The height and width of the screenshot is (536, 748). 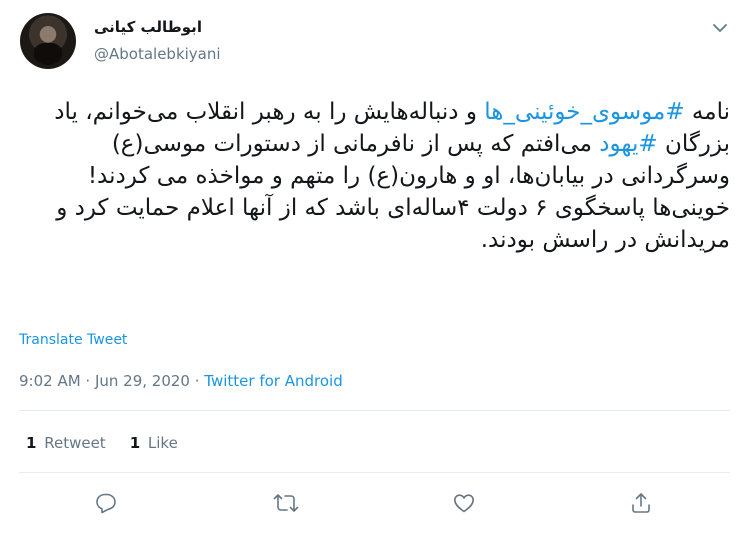 I want to click on share-button, so click(x=641, y=503).